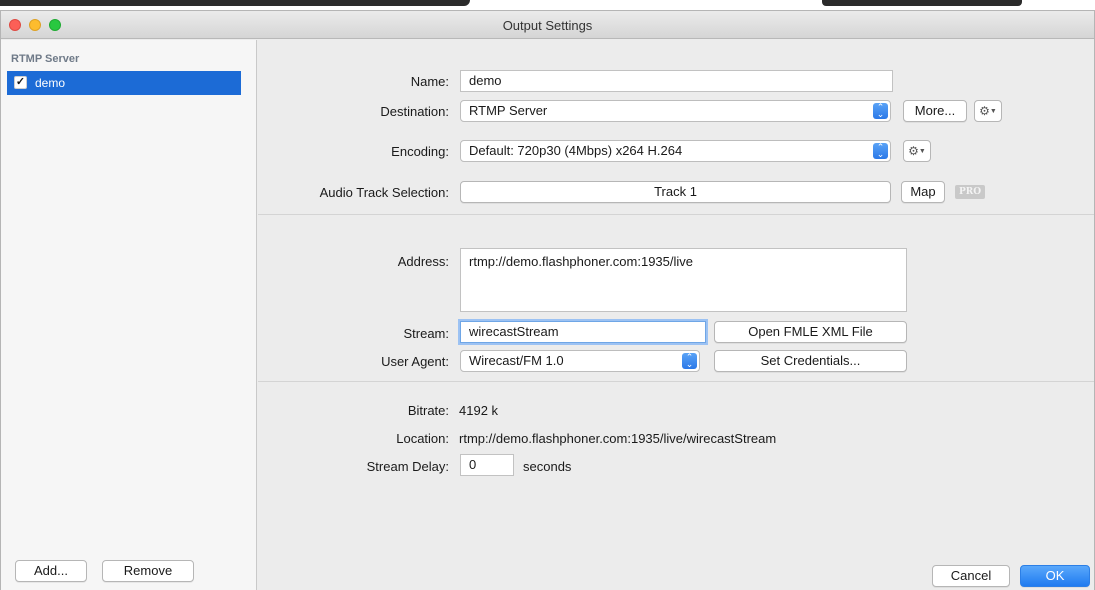 The image size is (1095, 590). I want to click on checkmark-icon: ✓, so click(20, 82).